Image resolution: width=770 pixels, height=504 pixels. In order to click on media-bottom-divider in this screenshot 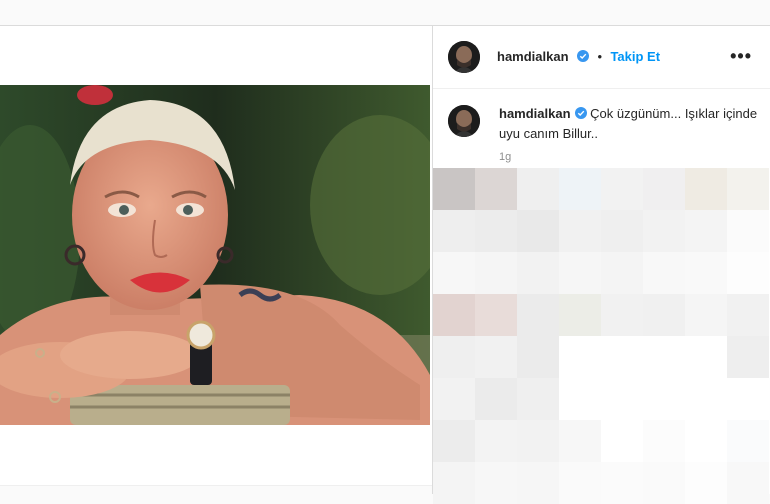, I will do `click(216, 485)`.